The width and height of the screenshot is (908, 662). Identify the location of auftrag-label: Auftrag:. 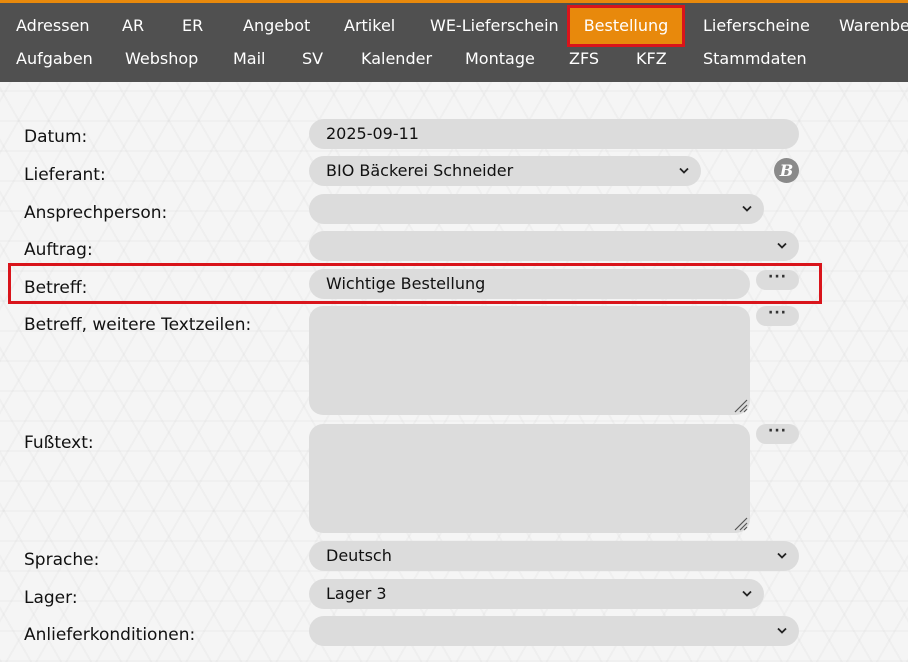
(58, 250).